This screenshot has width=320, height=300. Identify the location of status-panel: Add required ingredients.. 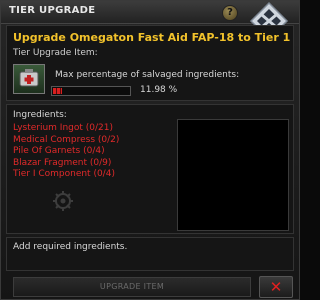
(150, 254).